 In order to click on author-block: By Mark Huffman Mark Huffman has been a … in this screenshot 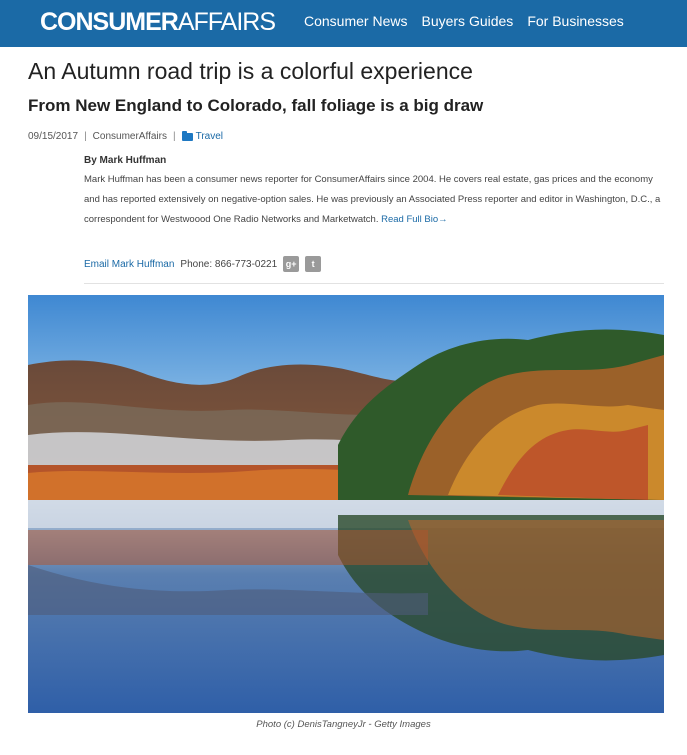, I will do `click(374, 192)`.